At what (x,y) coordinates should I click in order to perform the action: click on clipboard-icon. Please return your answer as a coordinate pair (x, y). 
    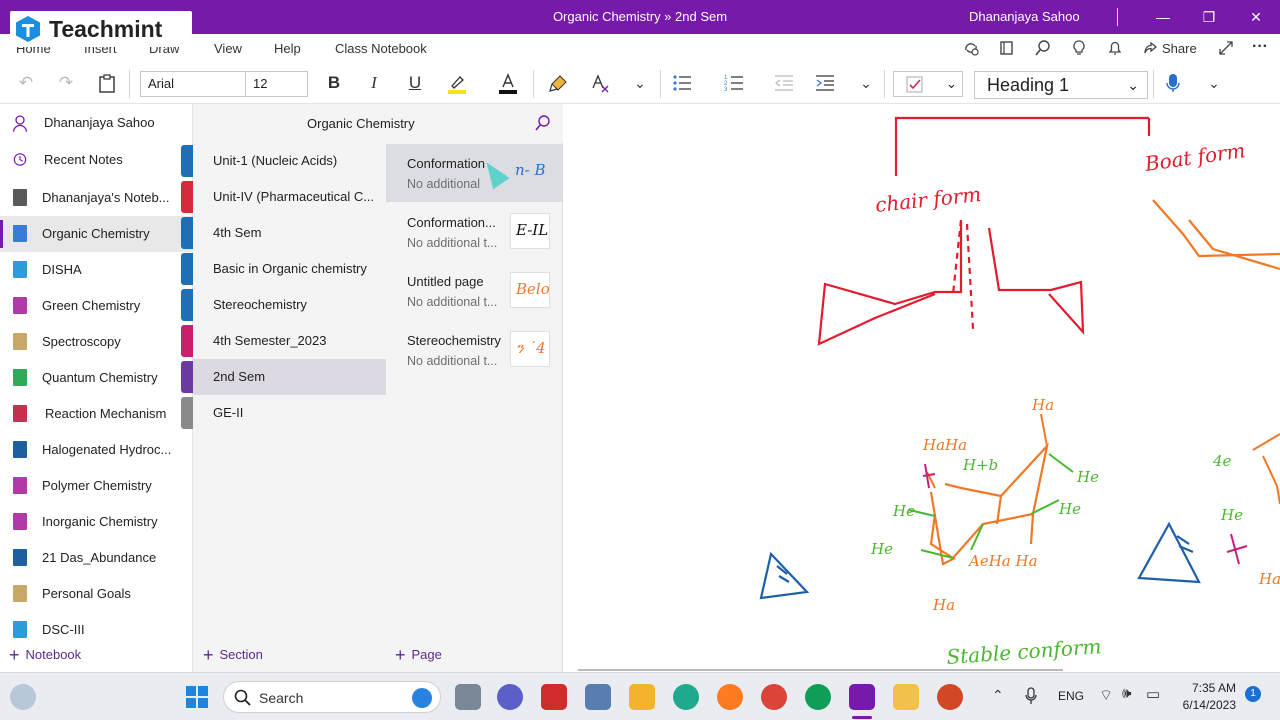
    Looking at the image, I should click on (107, 83).